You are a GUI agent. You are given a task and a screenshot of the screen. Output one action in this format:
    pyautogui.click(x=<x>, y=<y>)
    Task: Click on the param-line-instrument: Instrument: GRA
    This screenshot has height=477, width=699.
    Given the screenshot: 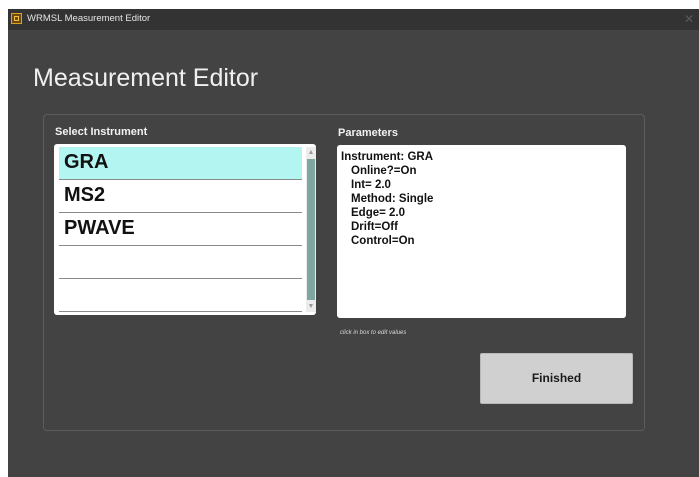 What is the action you would take?
    pyautogui.click(x=387, y=157)
    